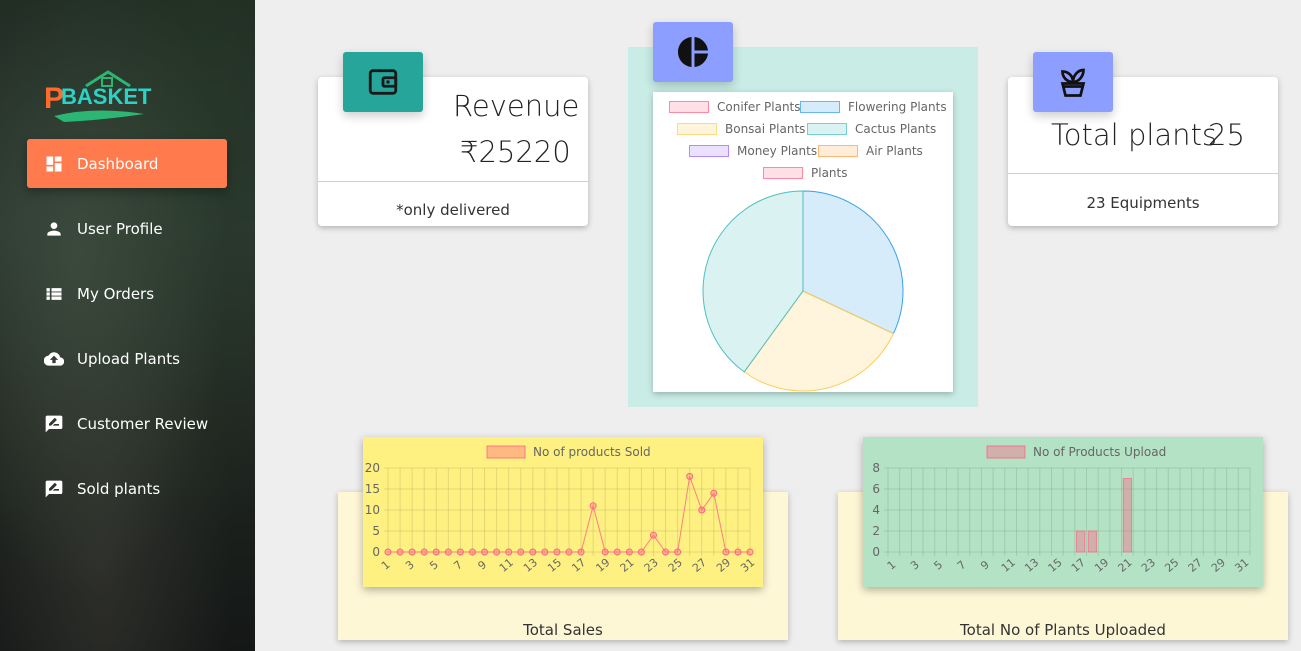  What do you see at coordinates (372, 510) in the screenshot?
I see `y-tick-label: 10` at bounding box center [372, 510].